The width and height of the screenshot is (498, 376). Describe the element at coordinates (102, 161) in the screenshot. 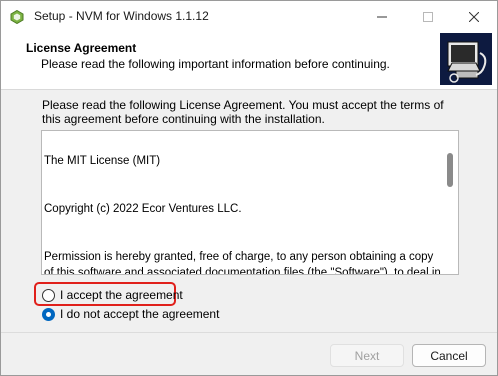

I see `license-title: The MIT License (MIT)` at that location.